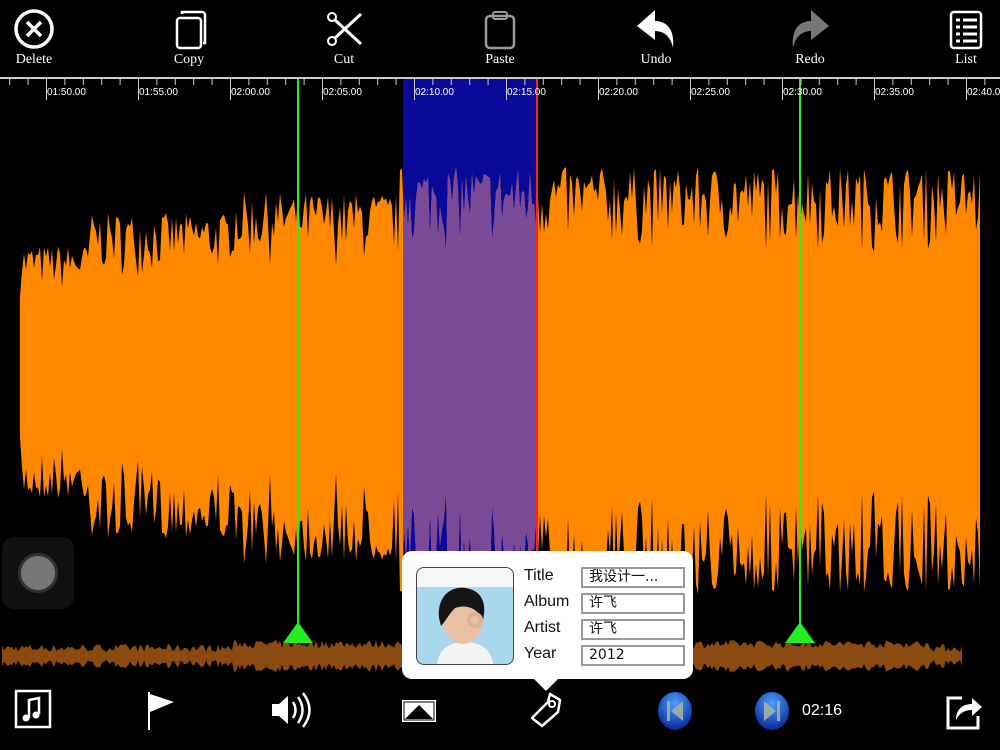 The width and height of the screenshot is (1000, 750). I want to click on year-field: 2012, so click(633, 655).